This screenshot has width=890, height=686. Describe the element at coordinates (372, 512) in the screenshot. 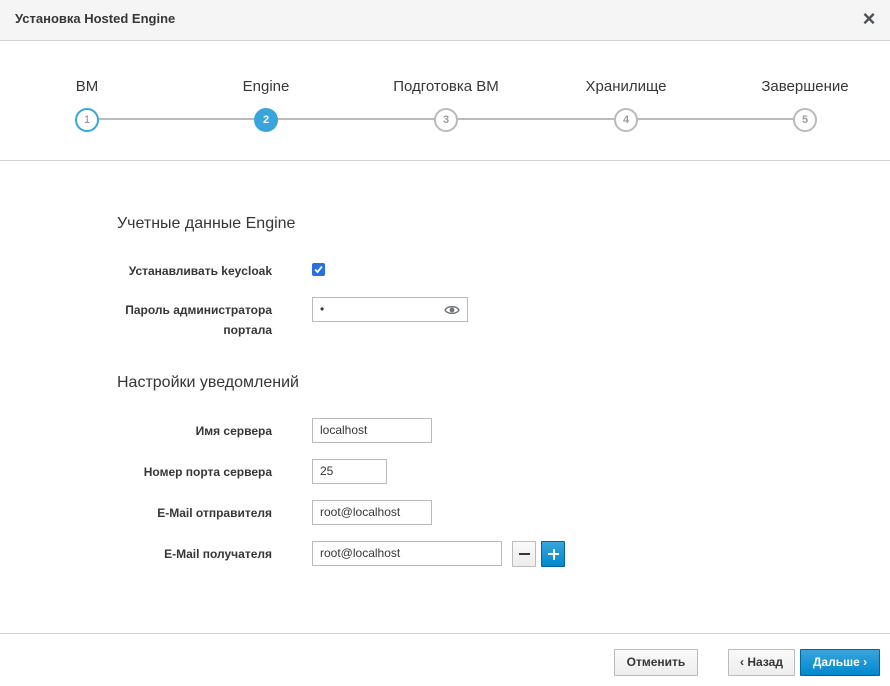

I see `sender-email-input: root@localhost` at that location.